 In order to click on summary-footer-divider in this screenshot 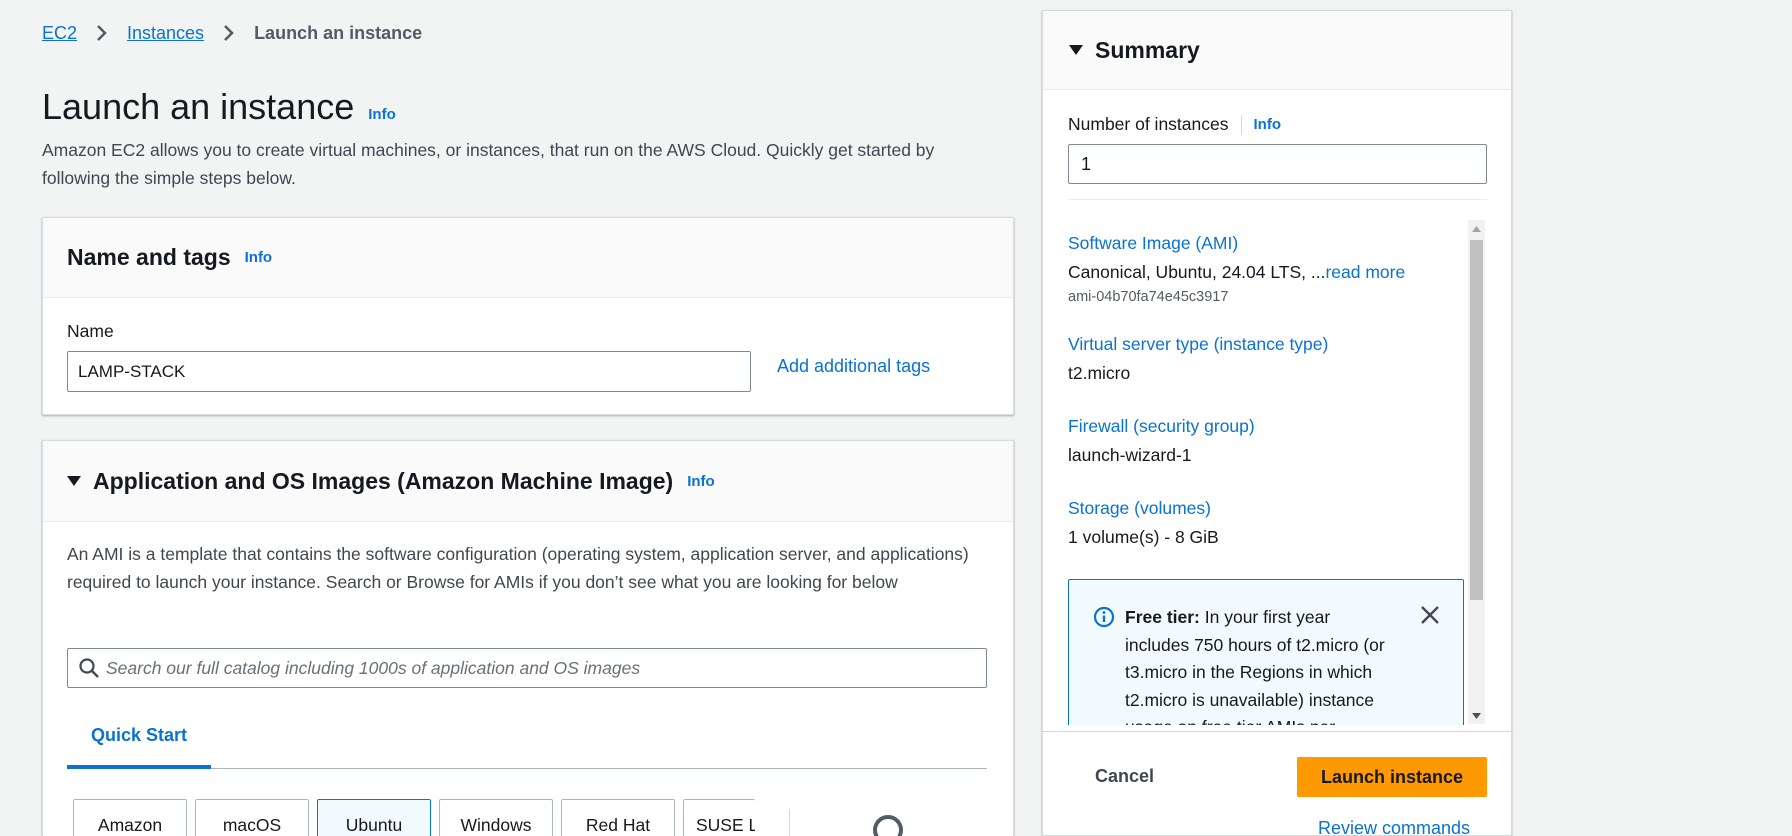, I will do `click(1278, 731)`.